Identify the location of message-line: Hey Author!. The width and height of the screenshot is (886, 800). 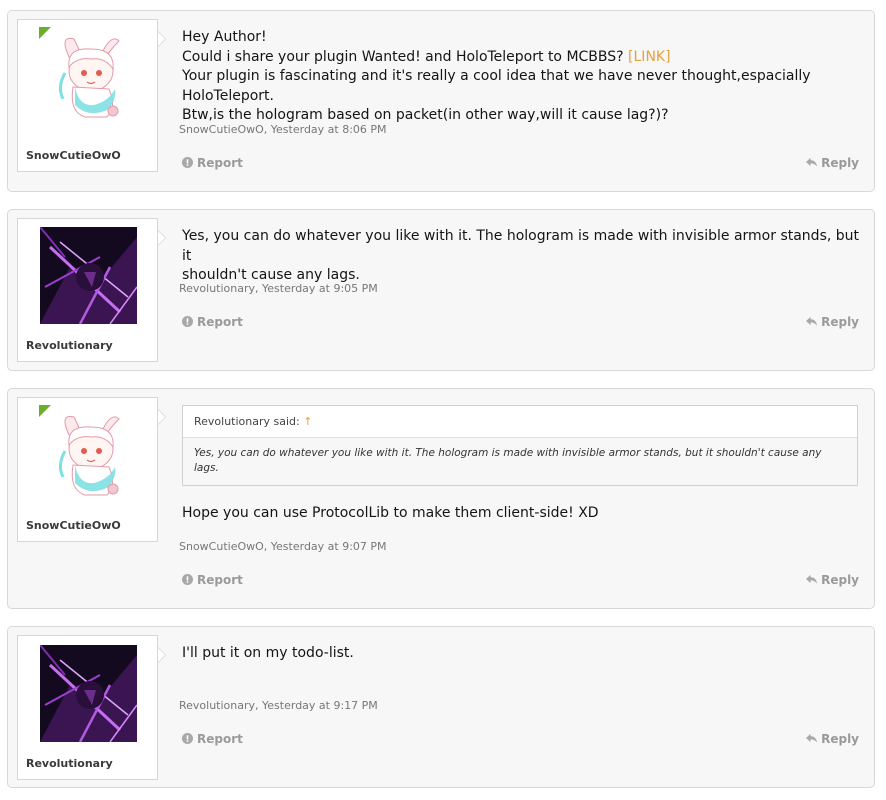
(224, 37).